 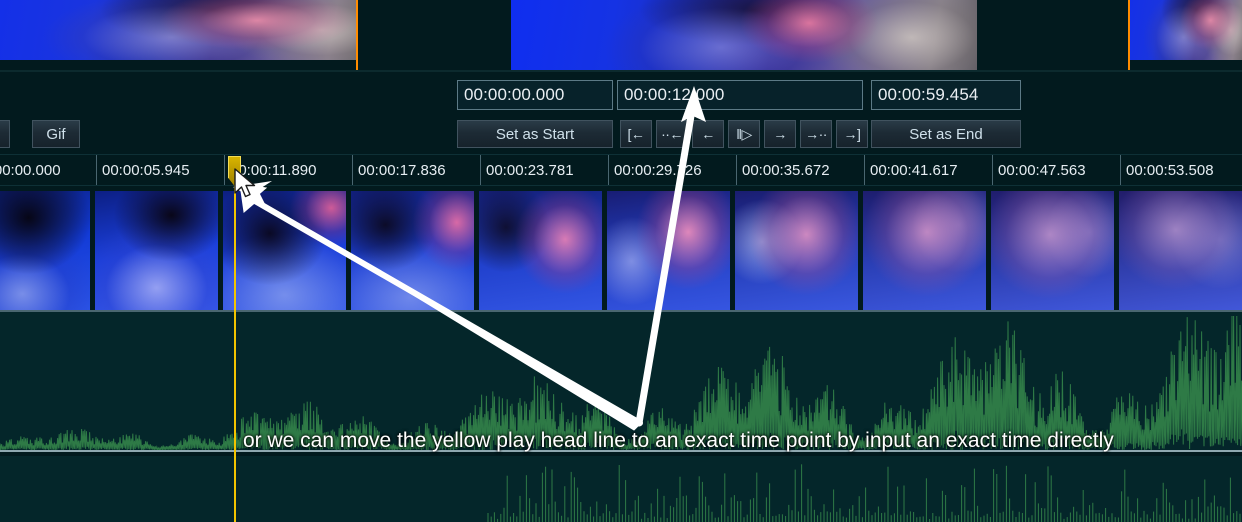 I want to click on previous-frame-button: ←, so click(x=708, y=134).